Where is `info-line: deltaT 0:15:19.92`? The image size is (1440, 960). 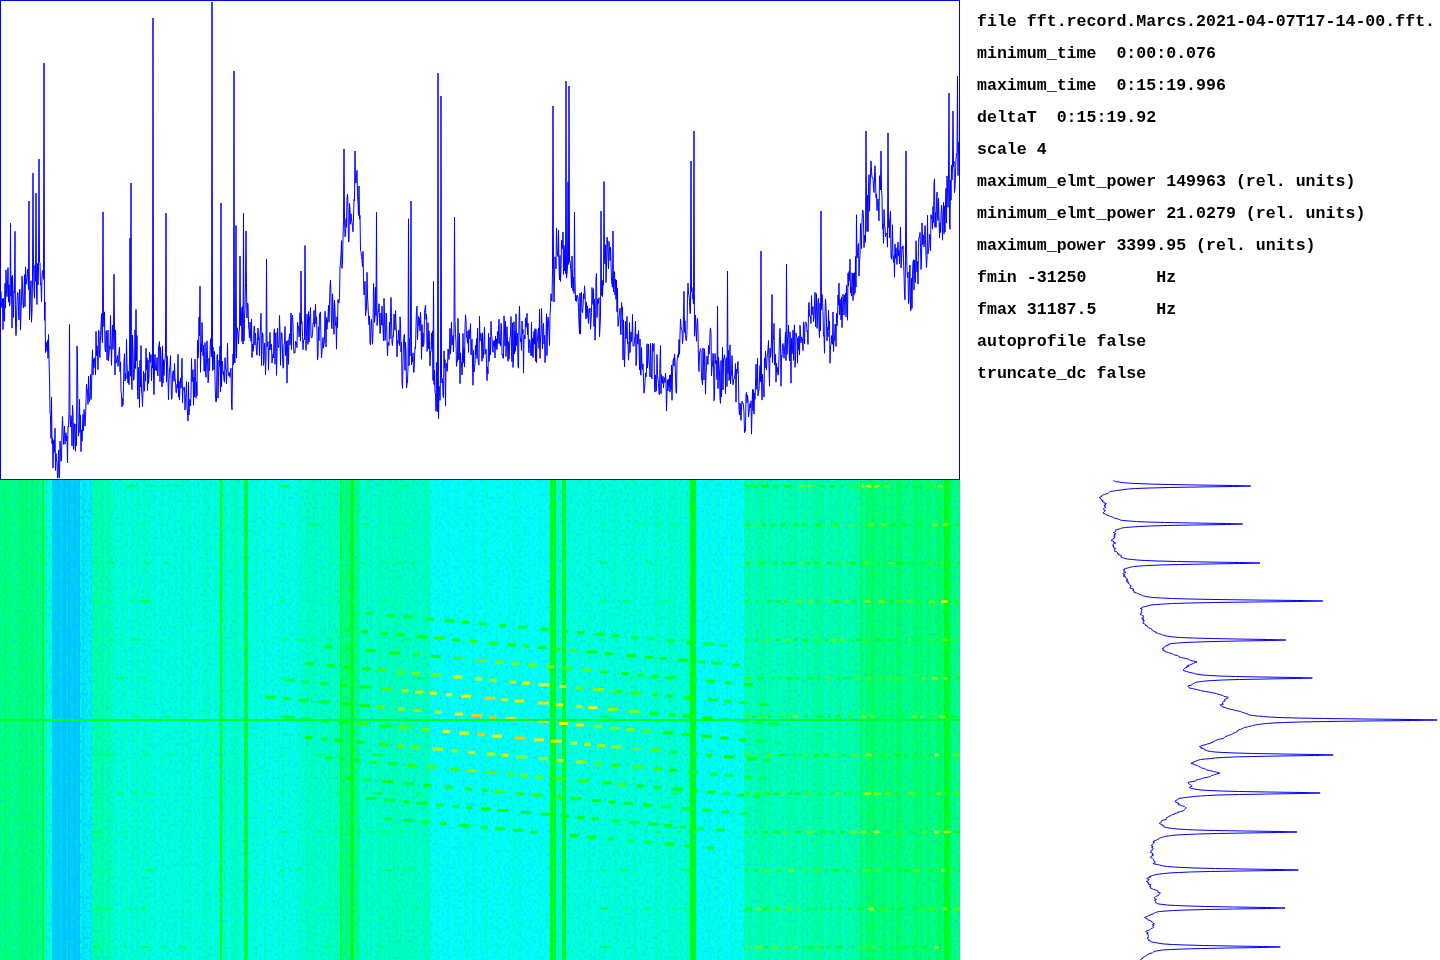
info-line: deltaT 0:15:19.92 is located at coordinates (1067, 118).